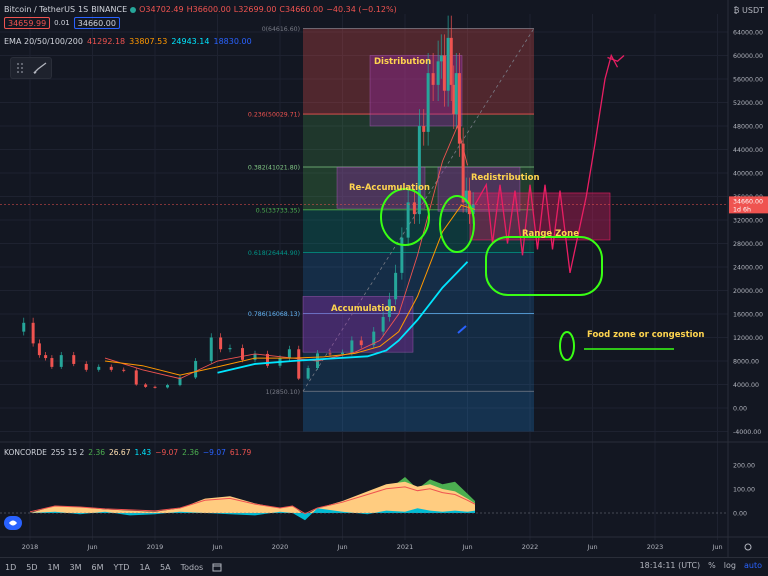 This screenshot has width=768, height=576. Describe the element at coordinates (165, 567) in the screenshot. I see `range-5a: 5A` at that location.